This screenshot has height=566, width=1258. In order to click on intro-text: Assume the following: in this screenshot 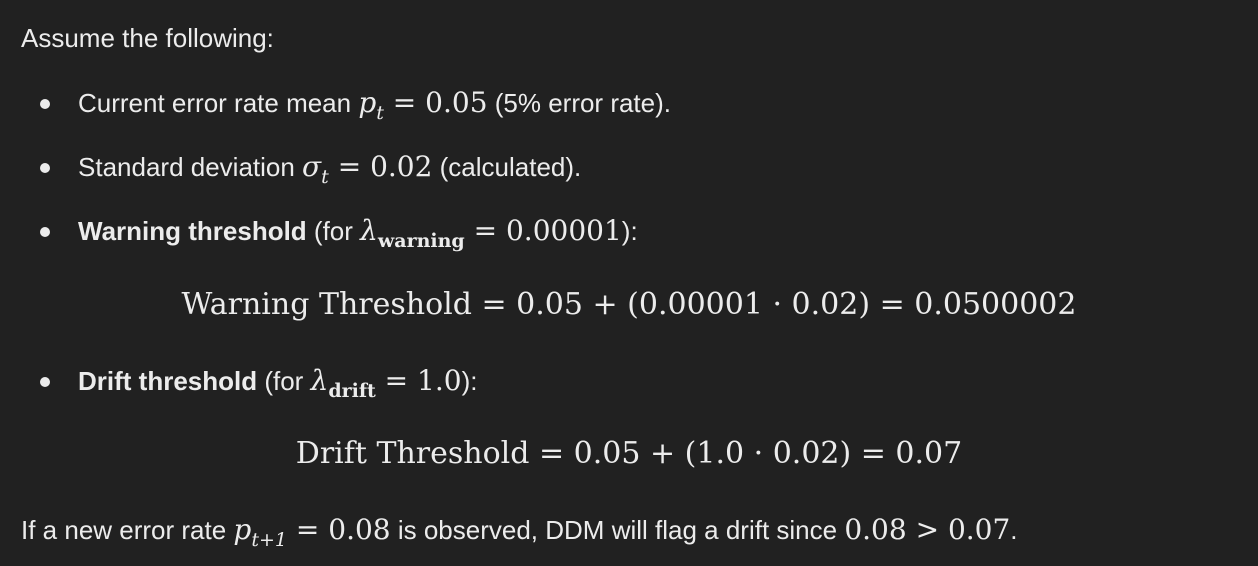, I will do `click(147, 38)`.